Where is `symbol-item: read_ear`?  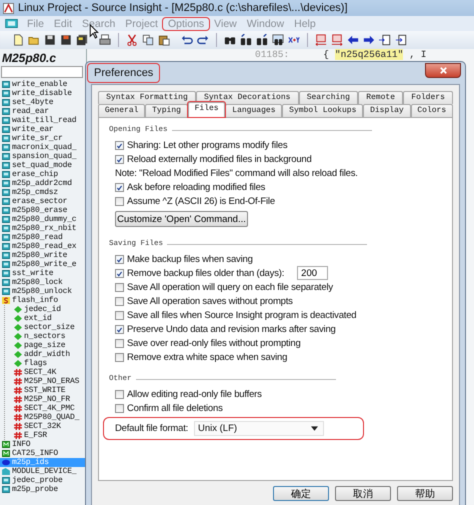 symbol-item: read_ear is located at coordinates (43, 111).